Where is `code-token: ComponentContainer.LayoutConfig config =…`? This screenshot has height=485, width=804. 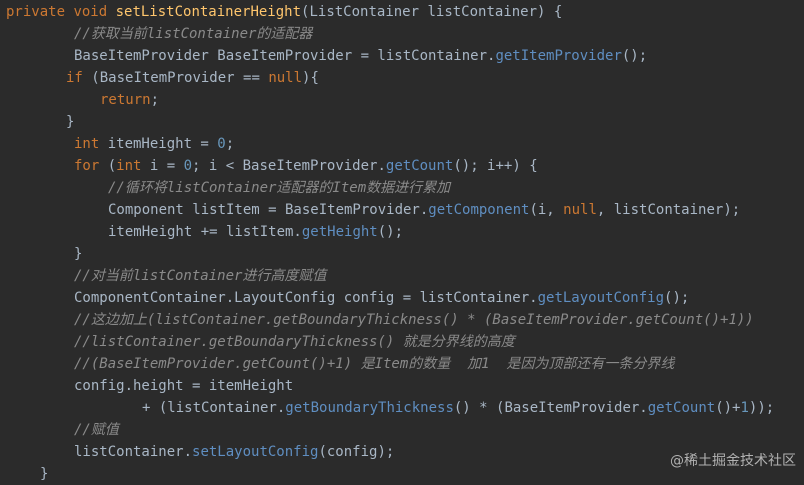
code-token: ComponentContainer.LayoutConfig config =… is located at coordinates (306, 298).